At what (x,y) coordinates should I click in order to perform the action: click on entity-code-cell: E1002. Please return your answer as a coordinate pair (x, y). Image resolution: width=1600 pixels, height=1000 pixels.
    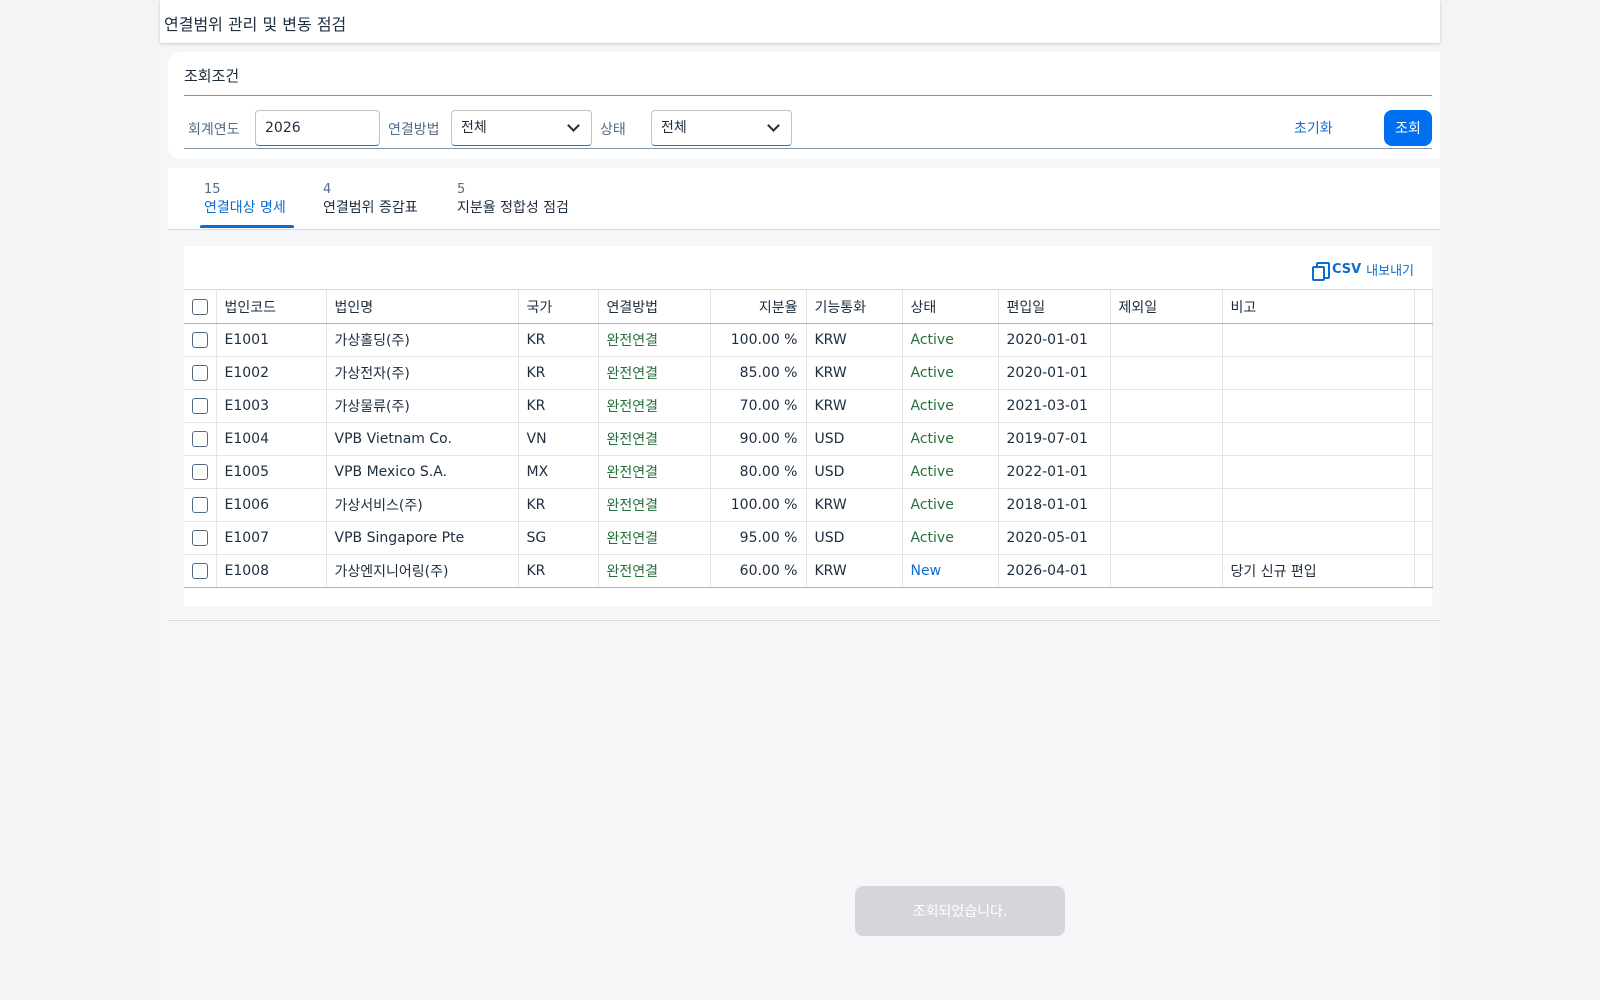
    Looking at the image, I should click on (271, 373).